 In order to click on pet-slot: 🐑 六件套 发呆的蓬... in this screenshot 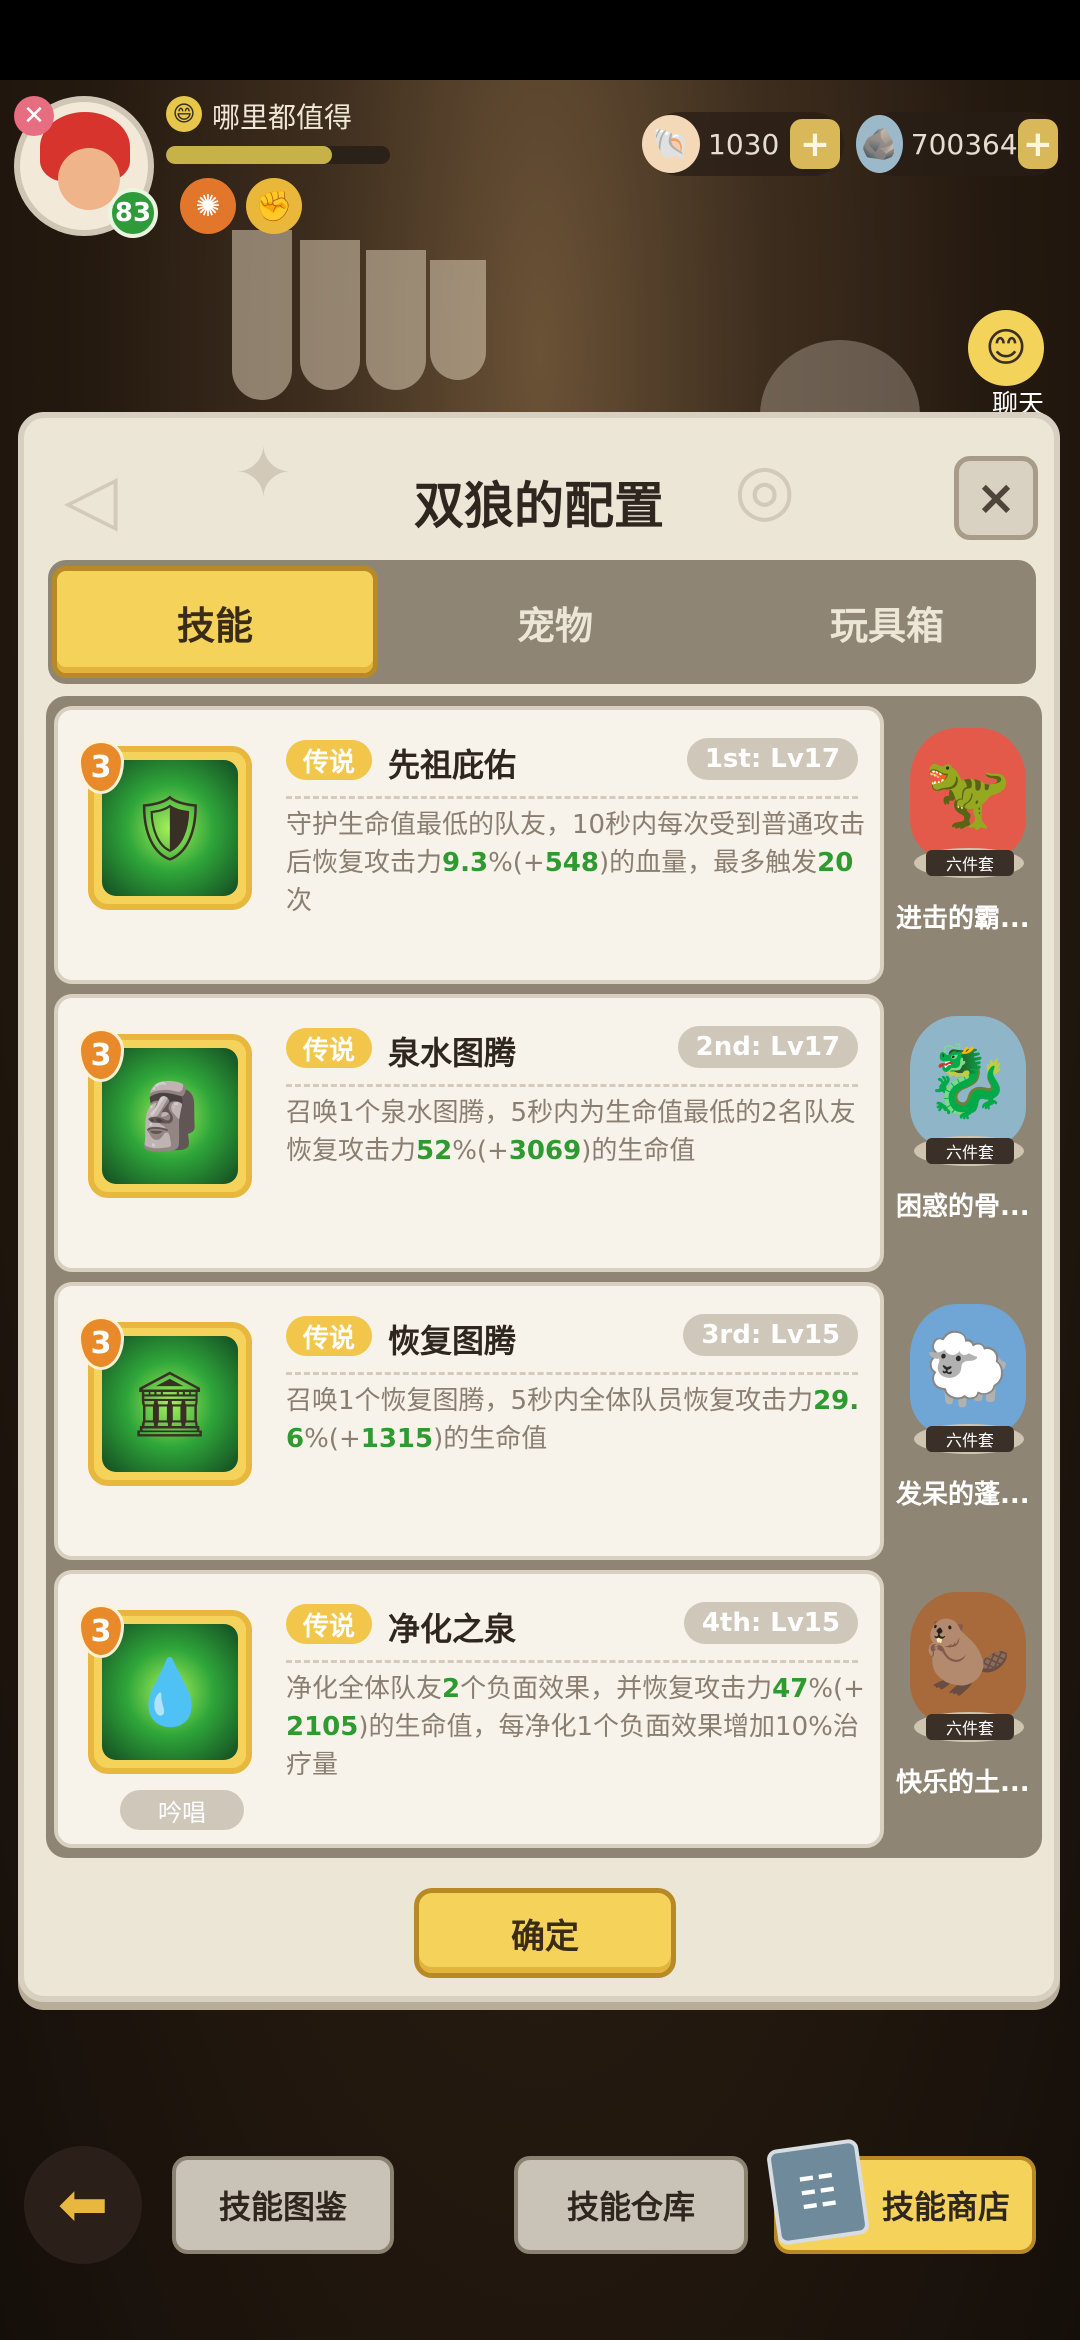, I will do `click(970, 1421)`.